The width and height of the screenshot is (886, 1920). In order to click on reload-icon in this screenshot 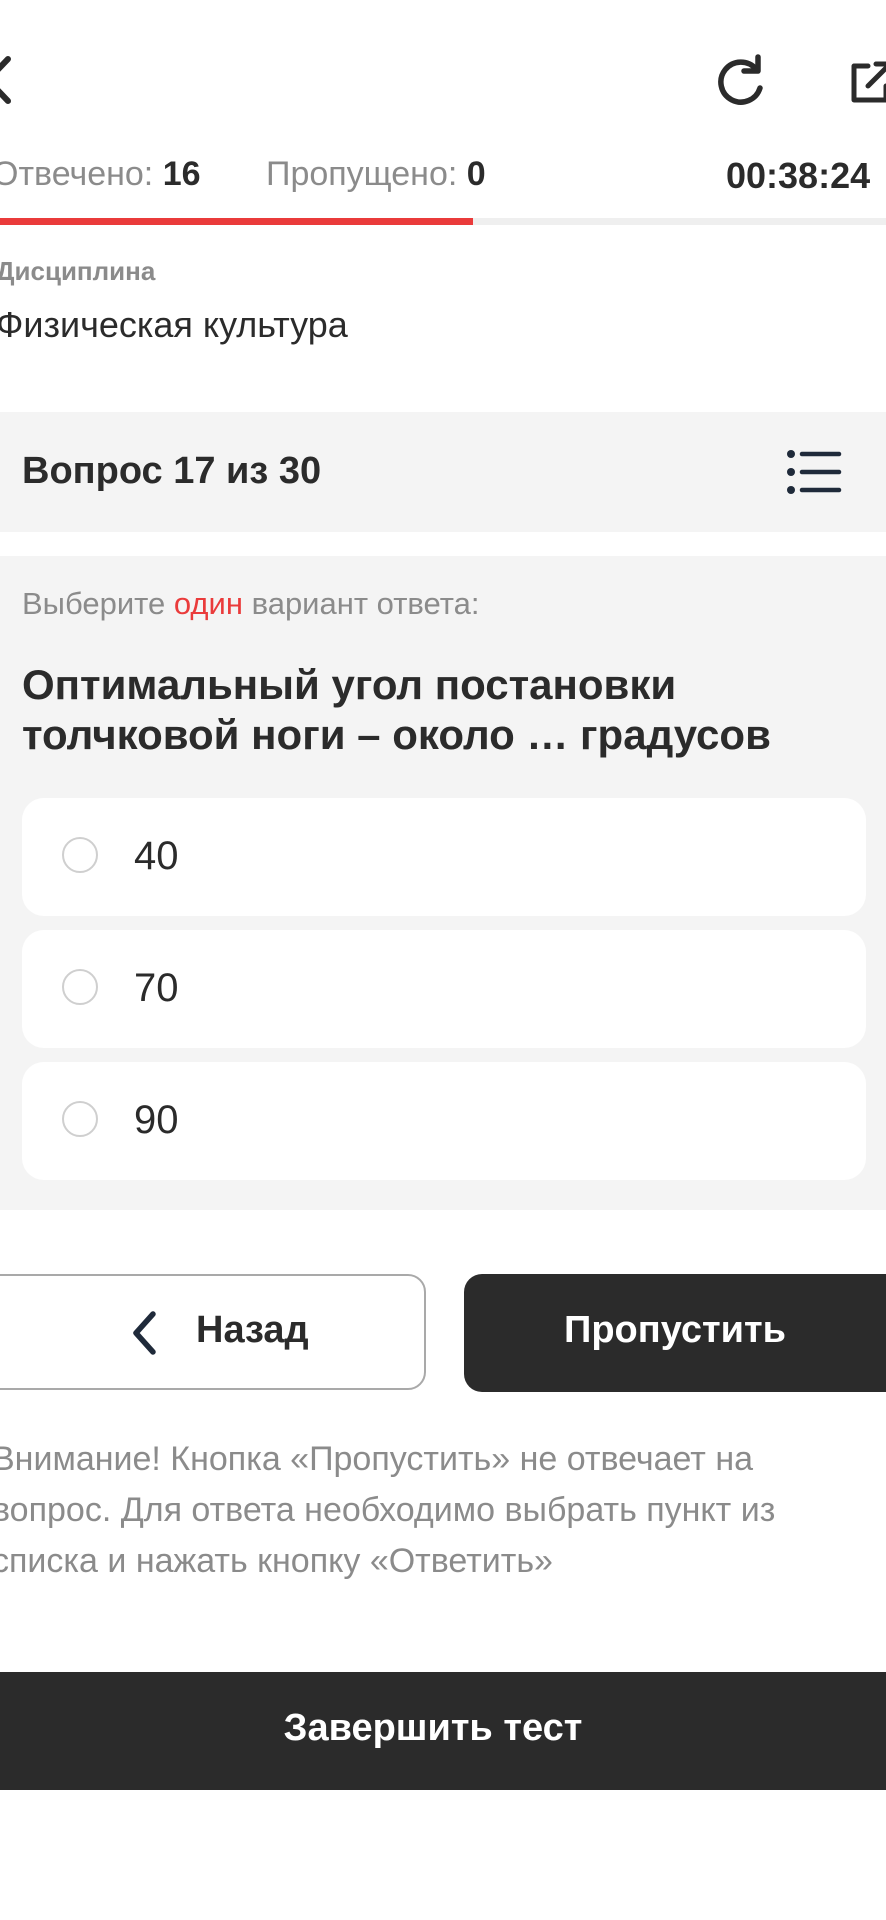, I will do `click(740, 82)`.